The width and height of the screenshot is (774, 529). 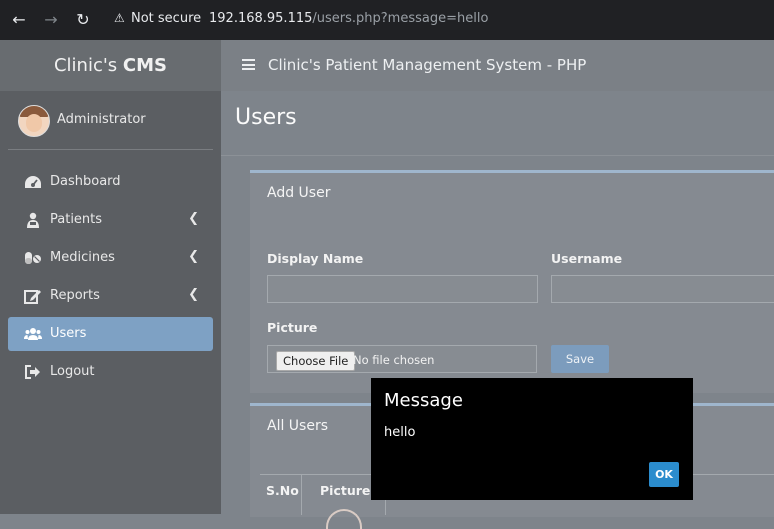 I want to click on sidebar-item-label: Users, so click(x=68, y=333).